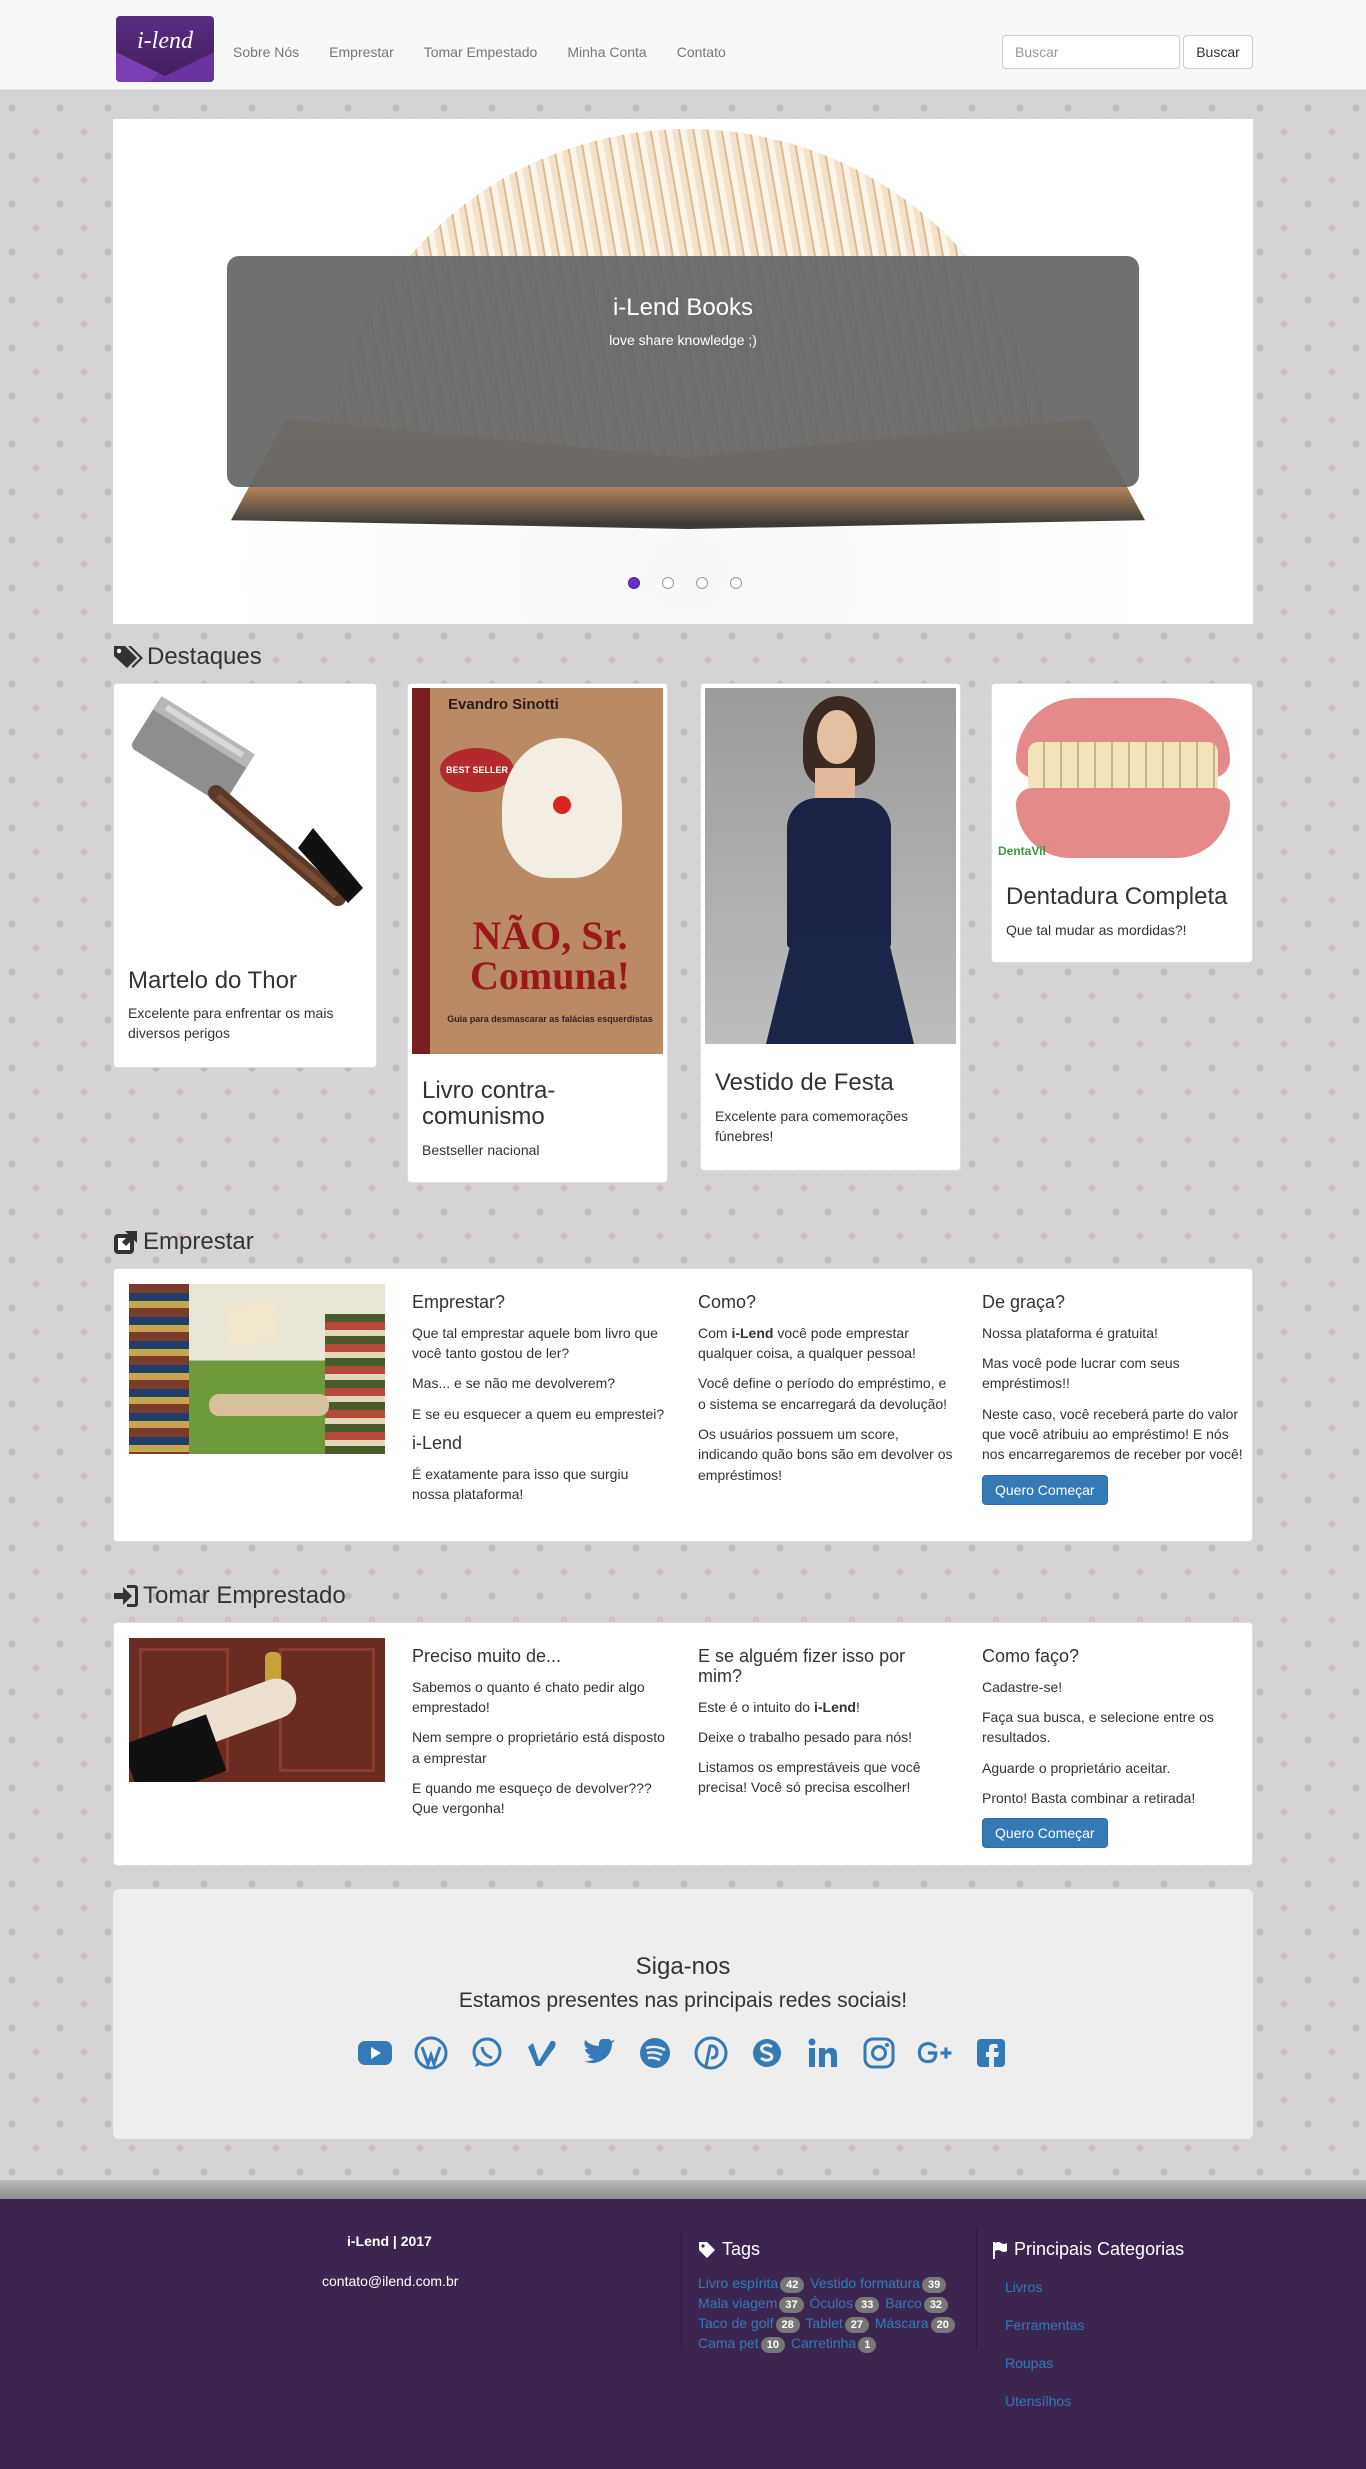 The height and width of the screenshot is (2469, 1366). What do you see at coordinates (1122, 775) in the screenshot?
I see `denture-image: DentaVil` at bounding box center [1122, 775].